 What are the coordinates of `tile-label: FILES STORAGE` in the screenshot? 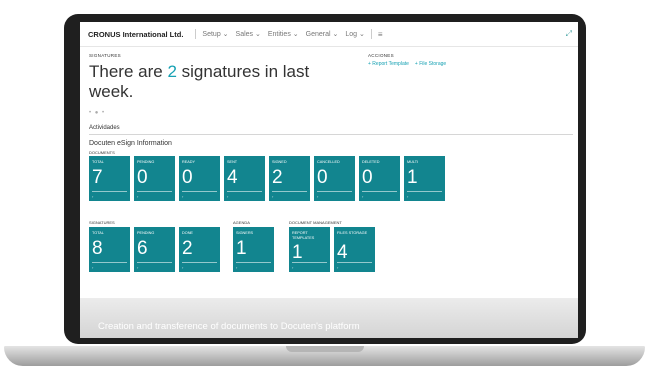 It's located at (352, 233).